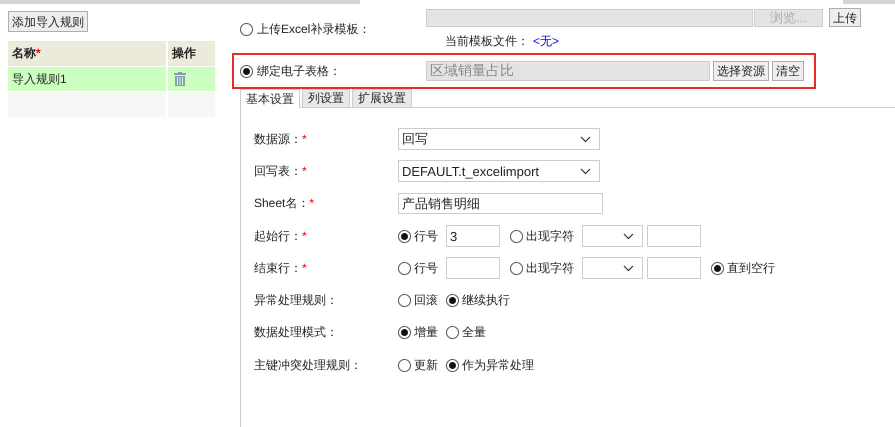 This screenshot has height=427, width=895. What do you see at coordinates (499, 139) in the screenshot?
I see `dropdown: 回写` at bounding box center [499, 139].